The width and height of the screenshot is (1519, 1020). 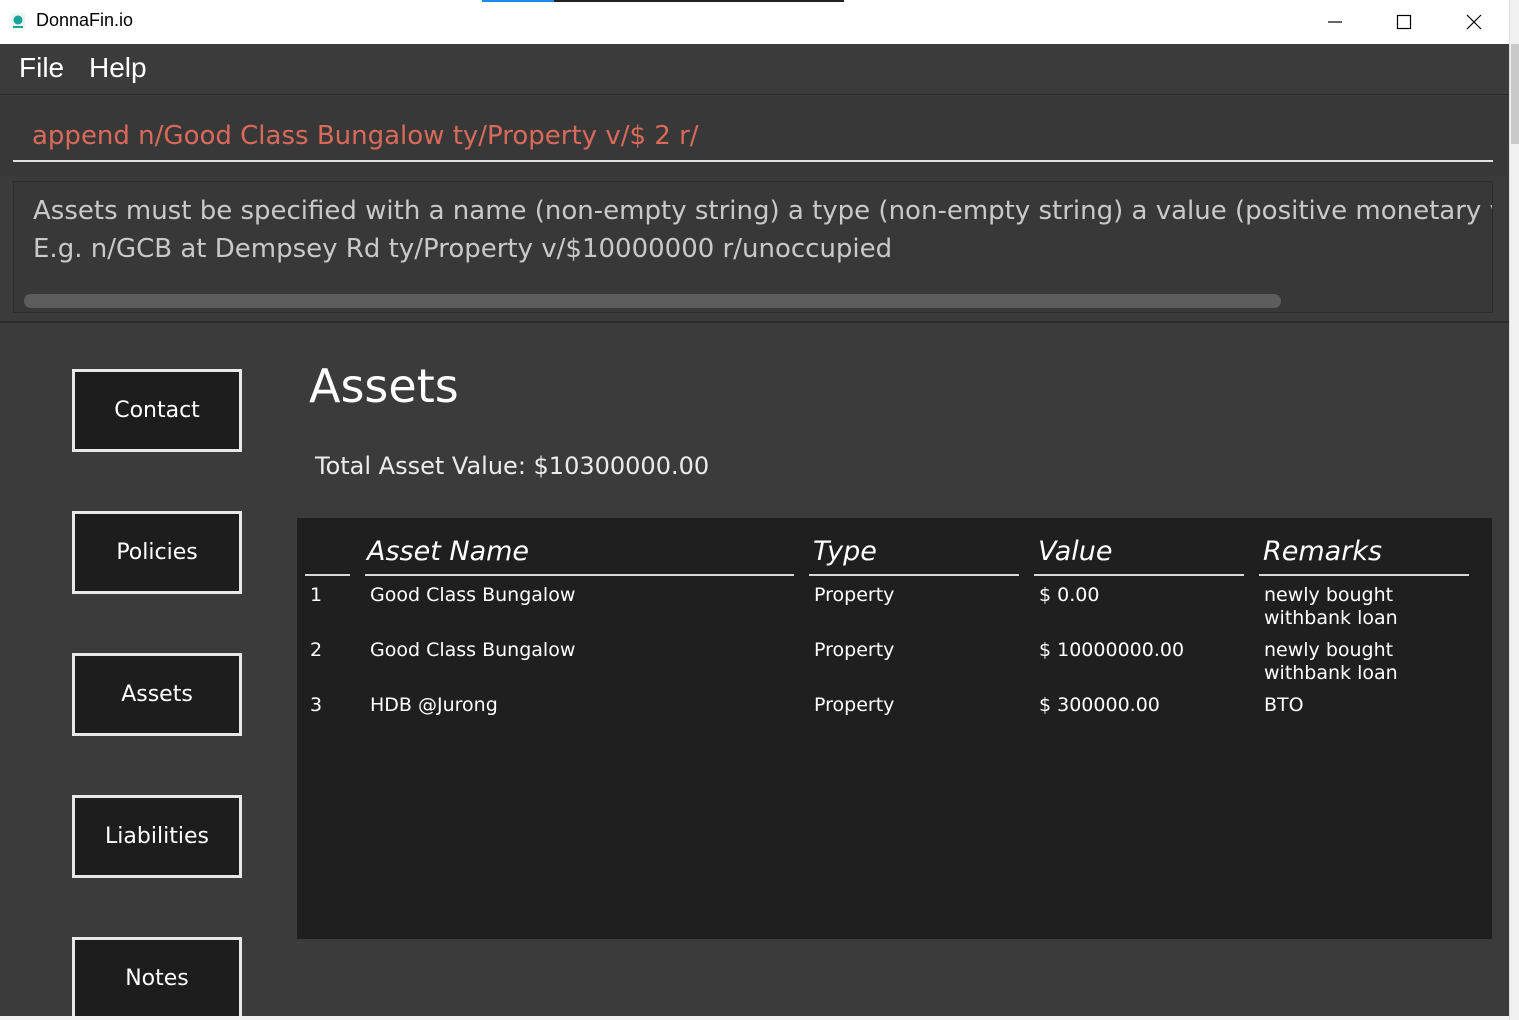 I want to click on app-logo-icon, so click(x=18, y=21).